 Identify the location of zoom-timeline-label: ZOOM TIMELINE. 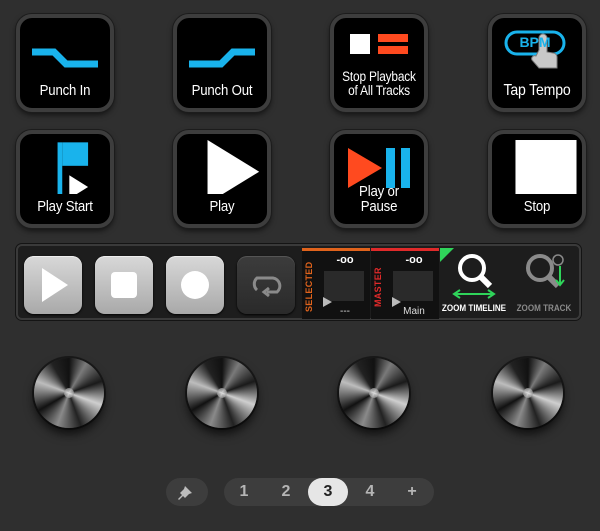
(474, 308).